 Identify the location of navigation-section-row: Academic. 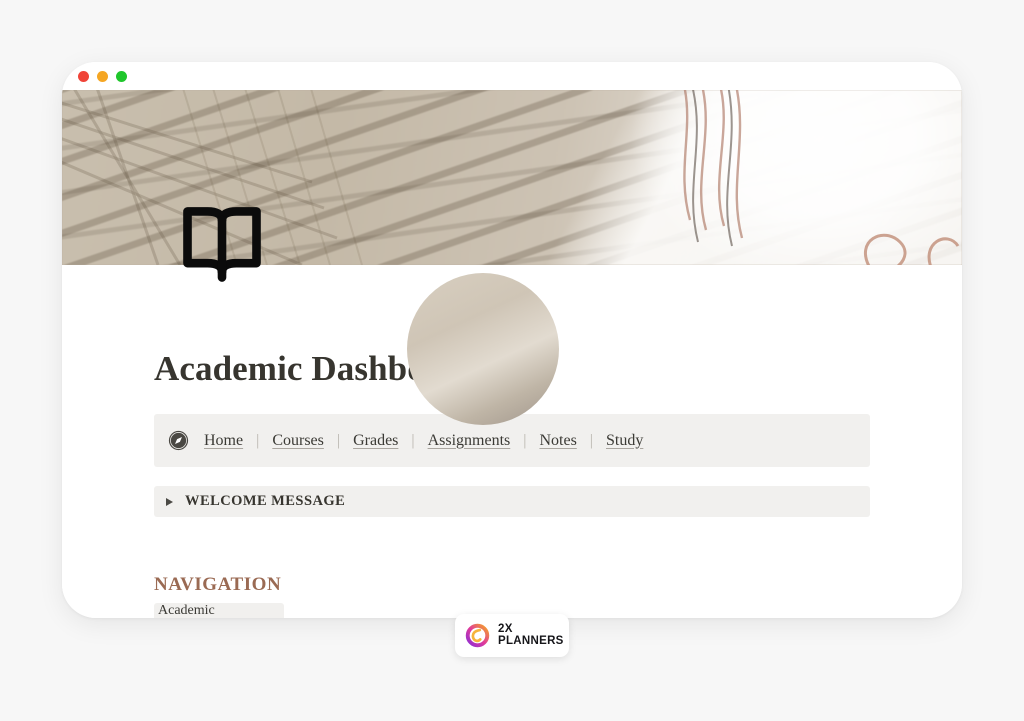
(219, 610).